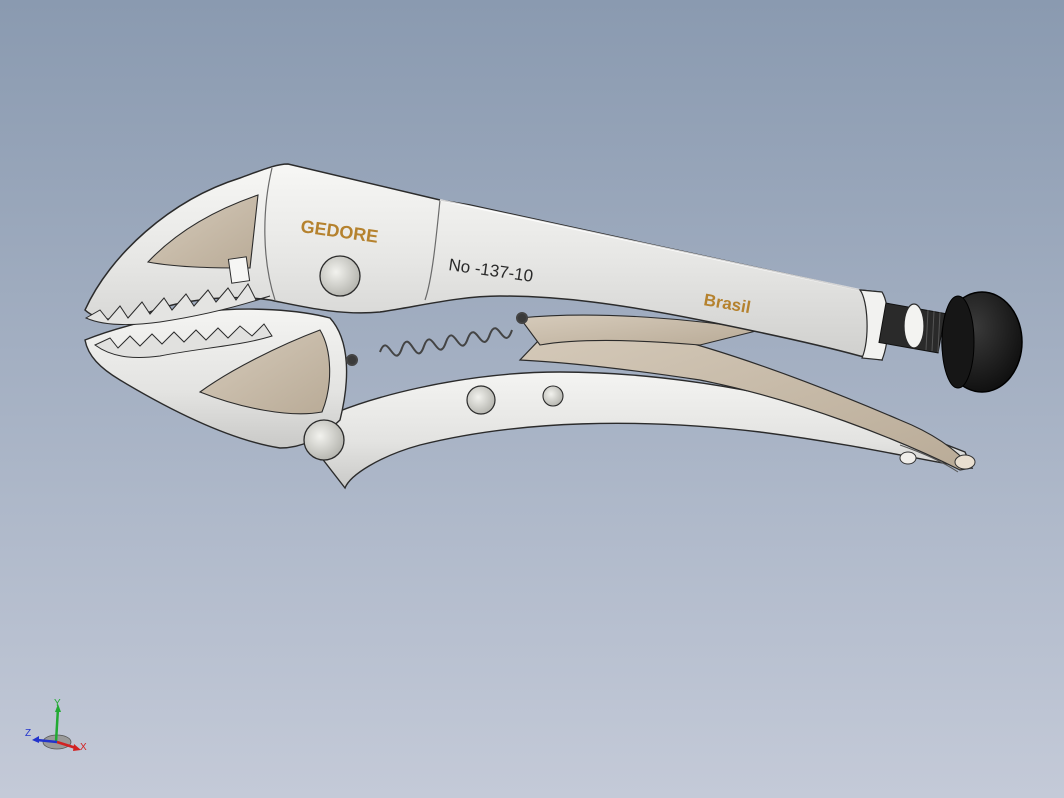 The image size is (1064, 798). Describe the element at coordinates (982, 342) in the screenshot. I see `adjusting-knob` at that location.